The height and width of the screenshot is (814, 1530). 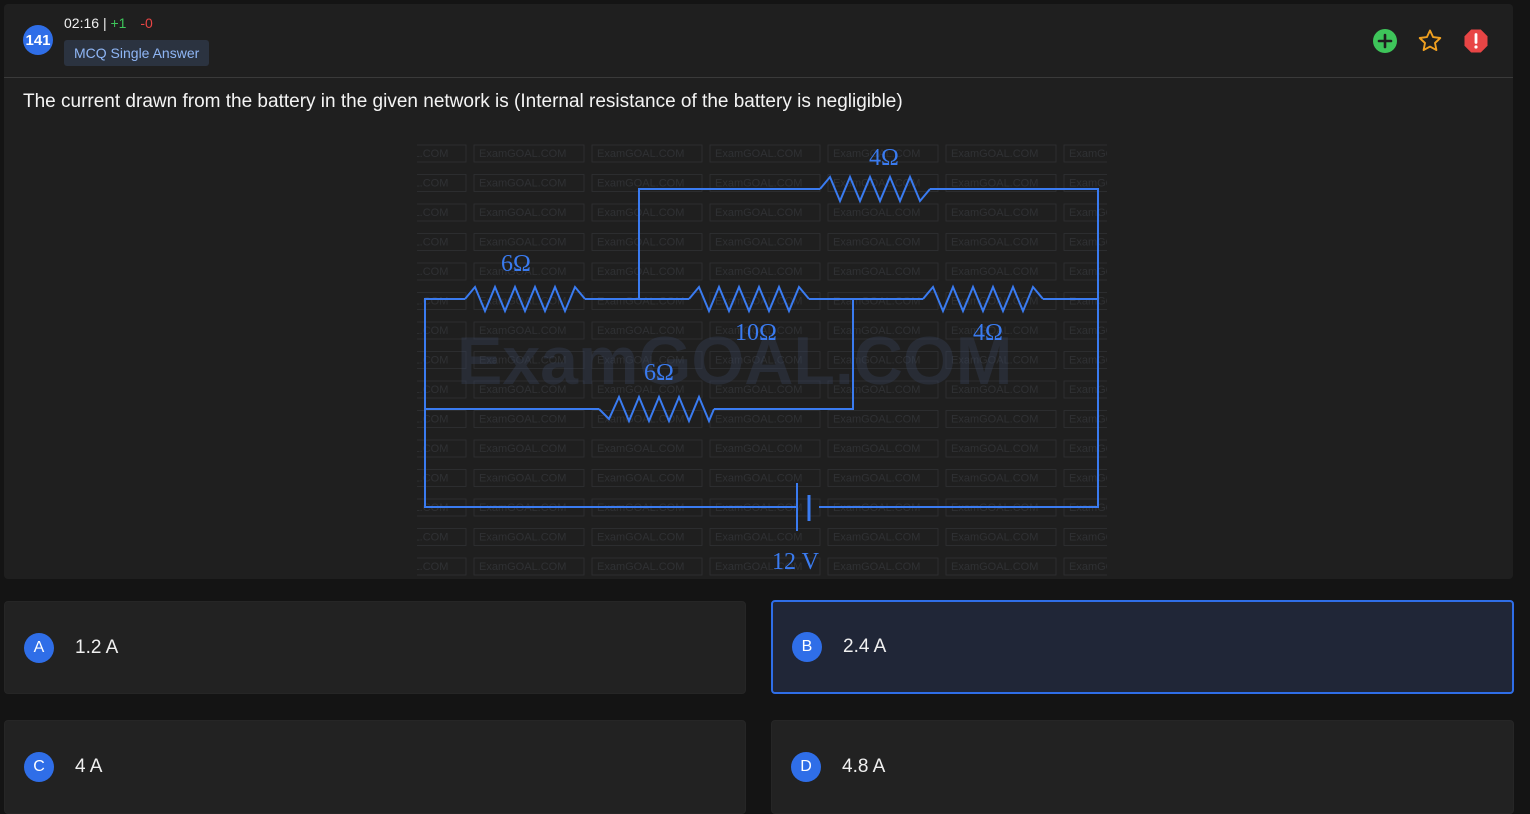 I want to click on star-outline-icon, so click(x=1430, y=40).